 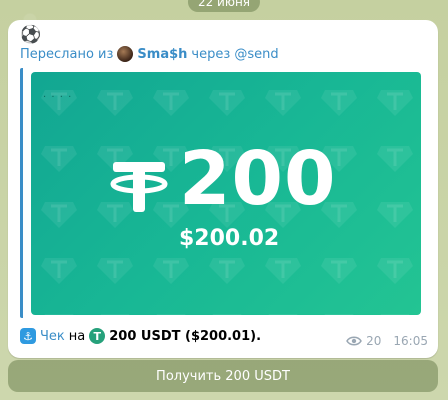 I want to click on forward-prefix: Переслано из, so click(x=67, y=54).